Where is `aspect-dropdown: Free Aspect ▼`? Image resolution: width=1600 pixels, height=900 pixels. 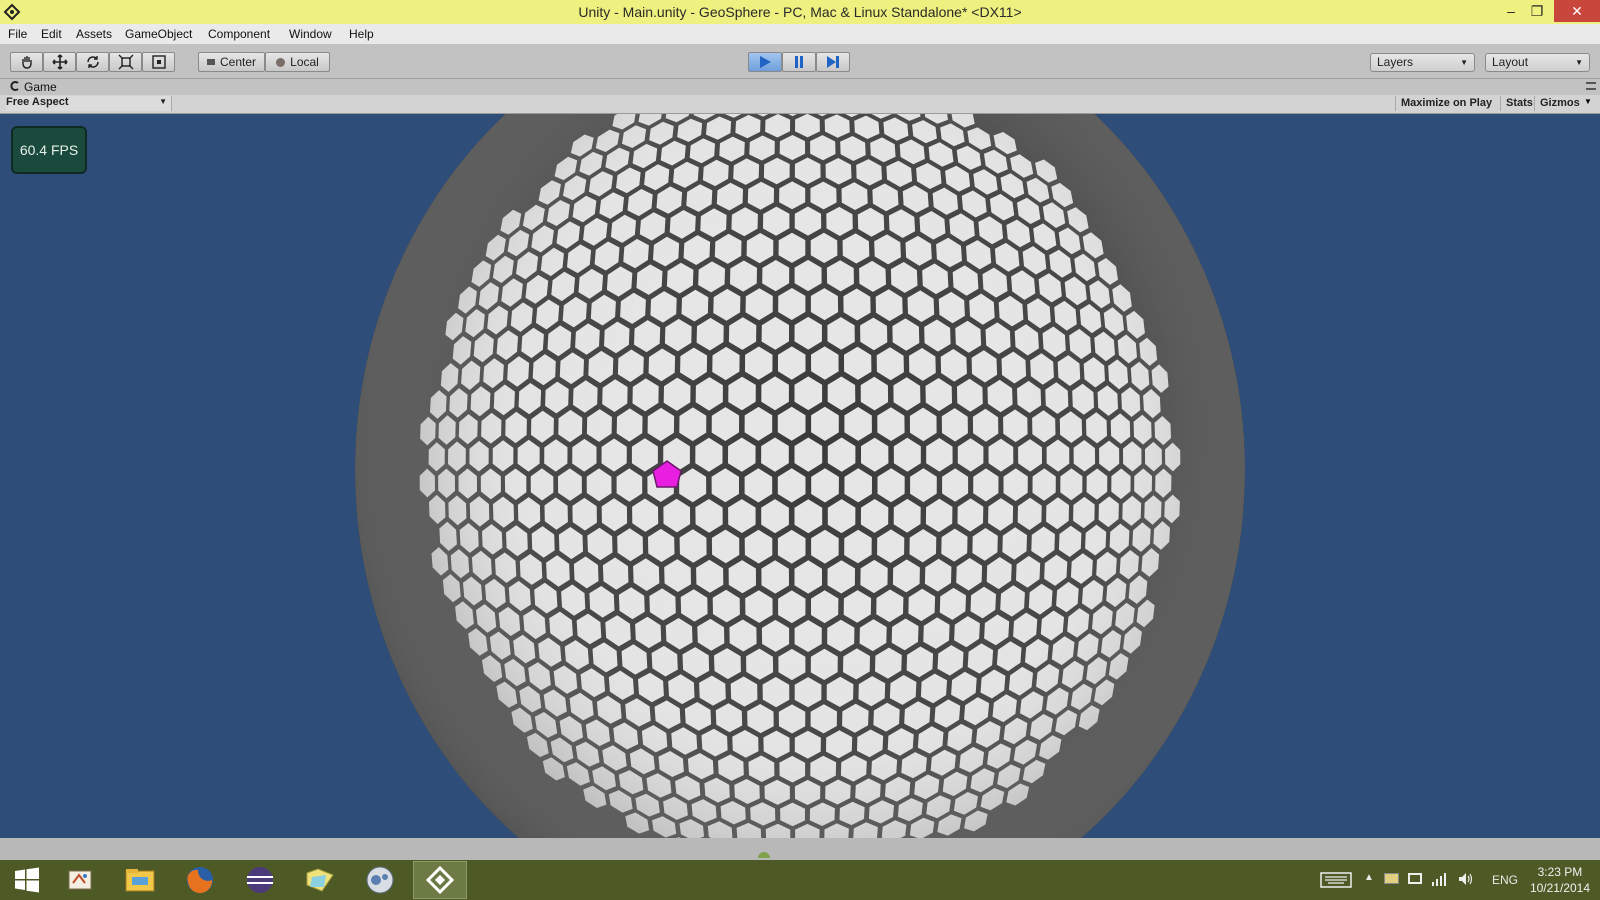 aspect-dropdown: Free Aspect ▼ is located at coordinates (89, 103).